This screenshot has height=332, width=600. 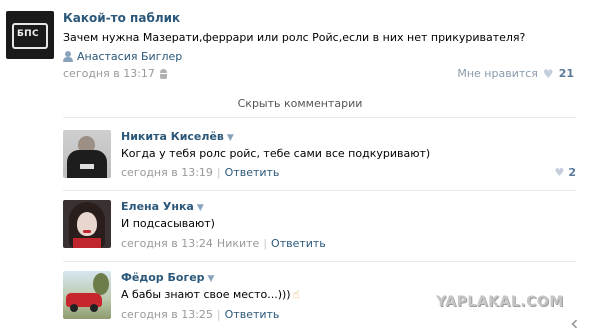 What do you see at coordinates (163, 73) in the screenshot?
I see `android-icon` at bounding box center [163, 73].